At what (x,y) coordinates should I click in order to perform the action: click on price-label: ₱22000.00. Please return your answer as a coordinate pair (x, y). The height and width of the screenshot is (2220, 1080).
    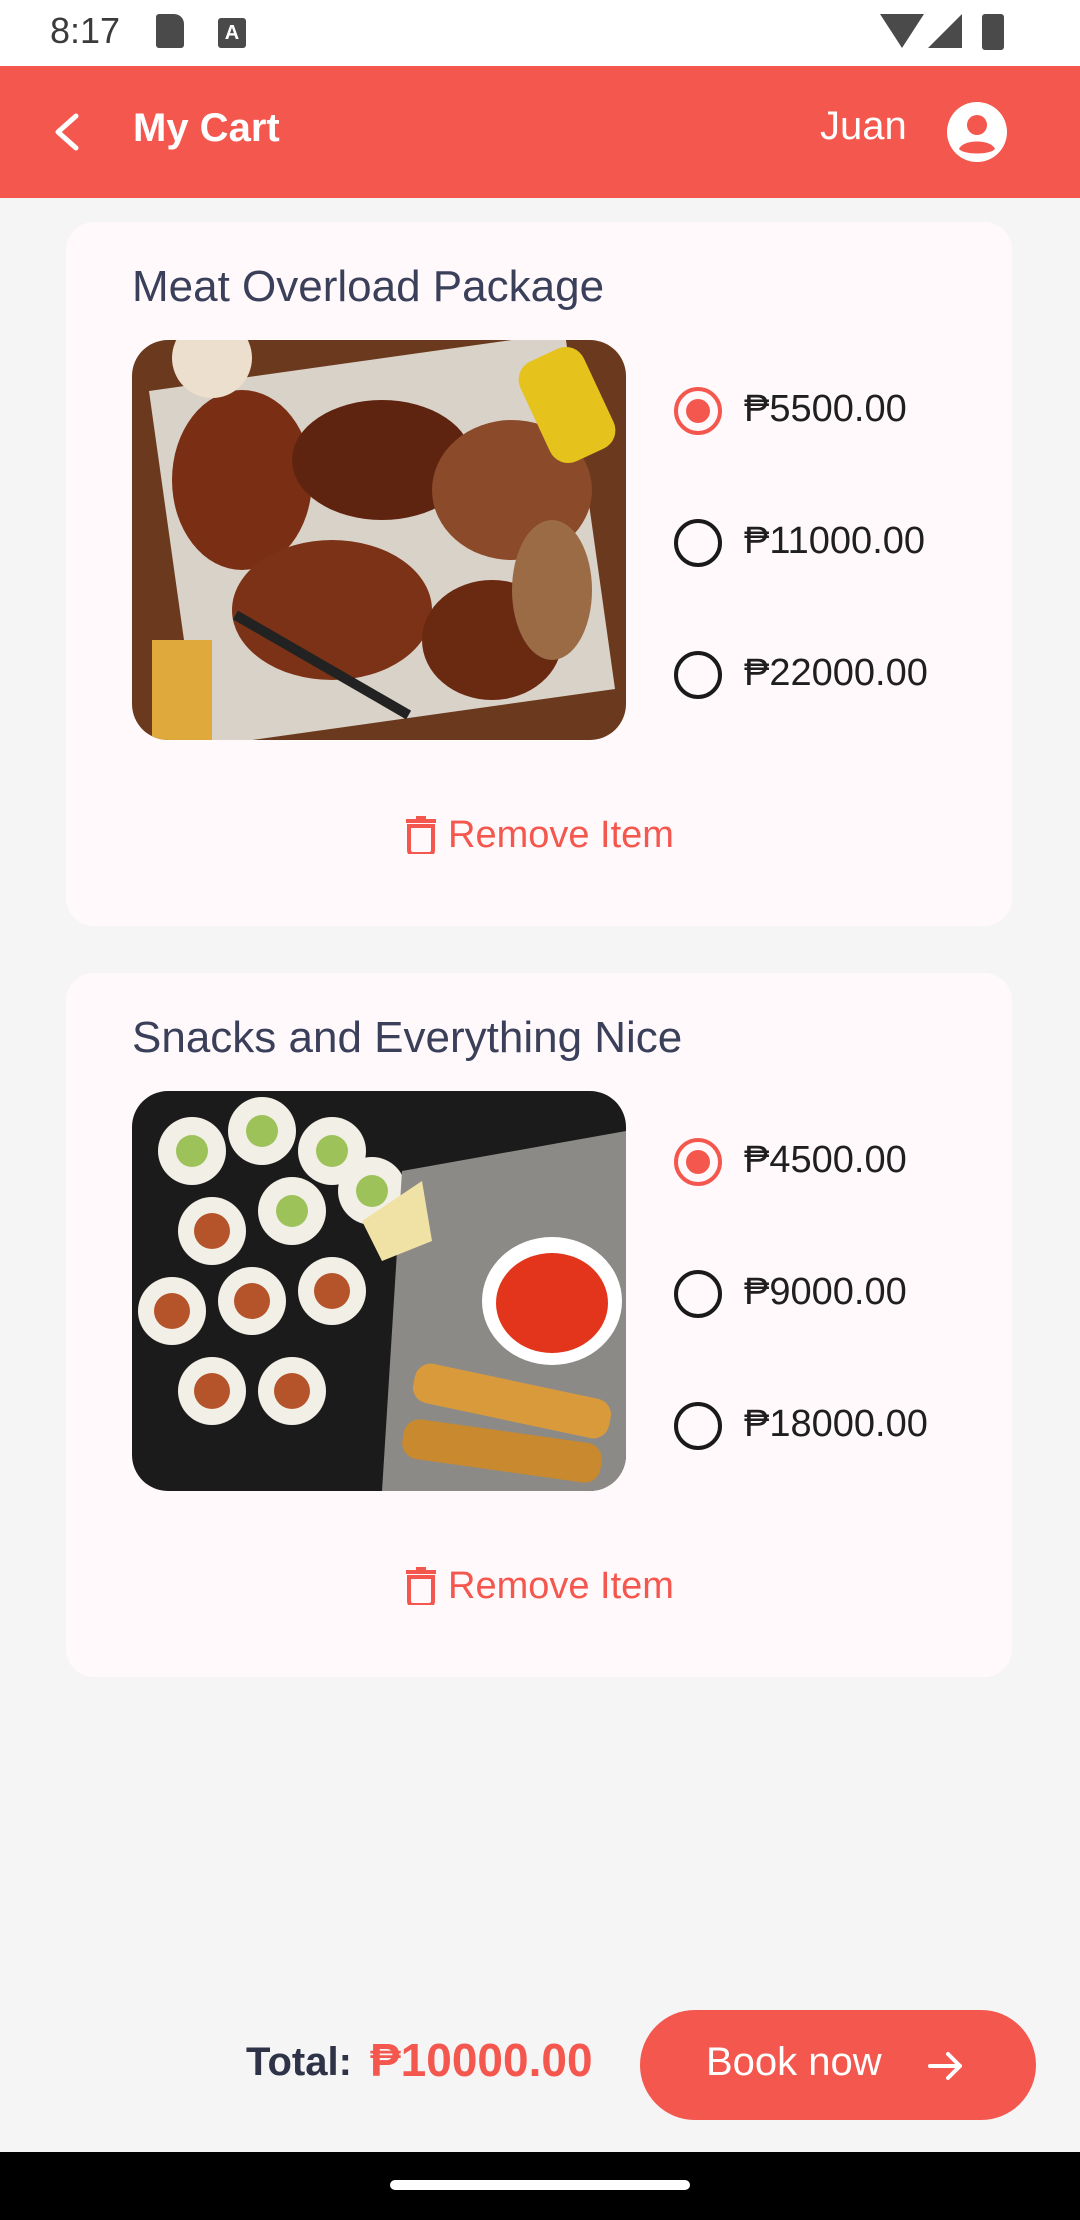
    Looking at the image, I should click on (836, 673).